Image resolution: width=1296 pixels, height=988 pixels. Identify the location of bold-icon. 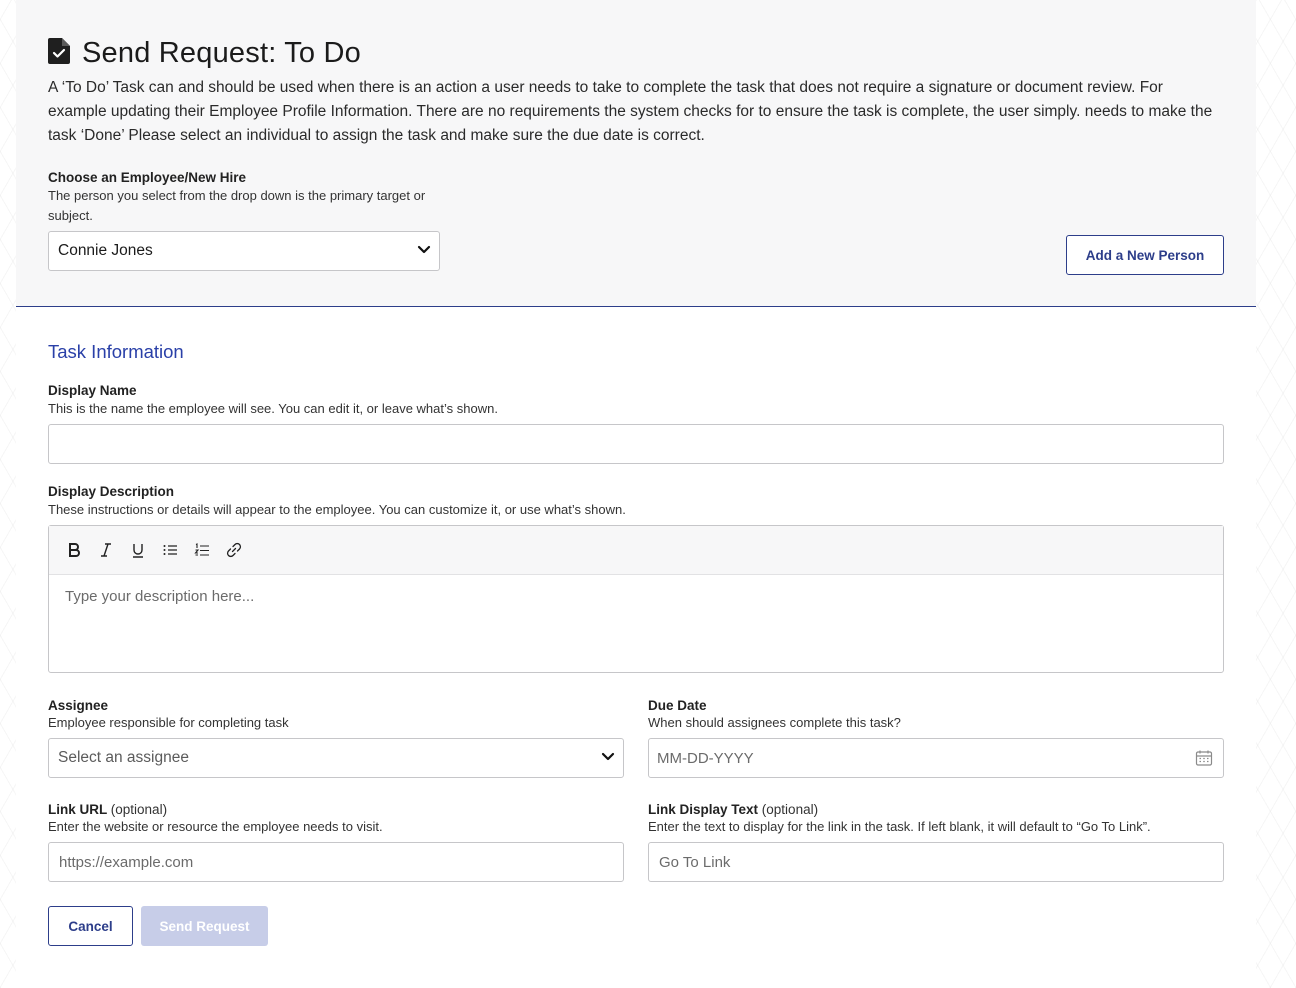
(74, 550).